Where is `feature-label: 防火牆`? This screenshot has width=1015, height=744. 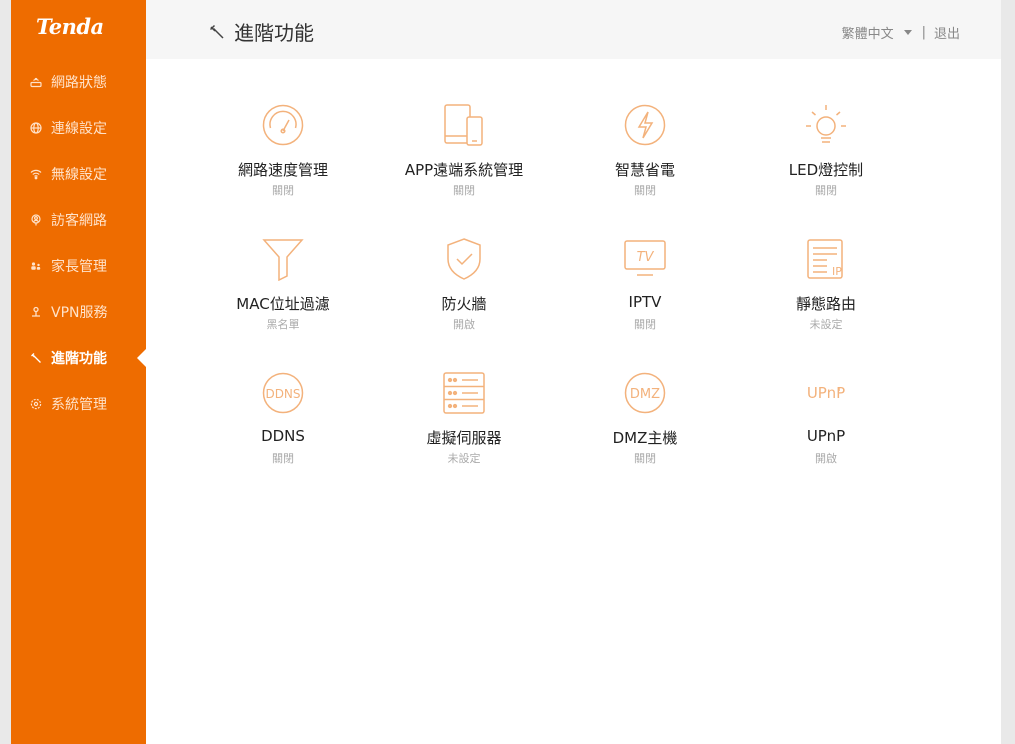
feature-label: 防火牆 is located at coordinates (464, 304).